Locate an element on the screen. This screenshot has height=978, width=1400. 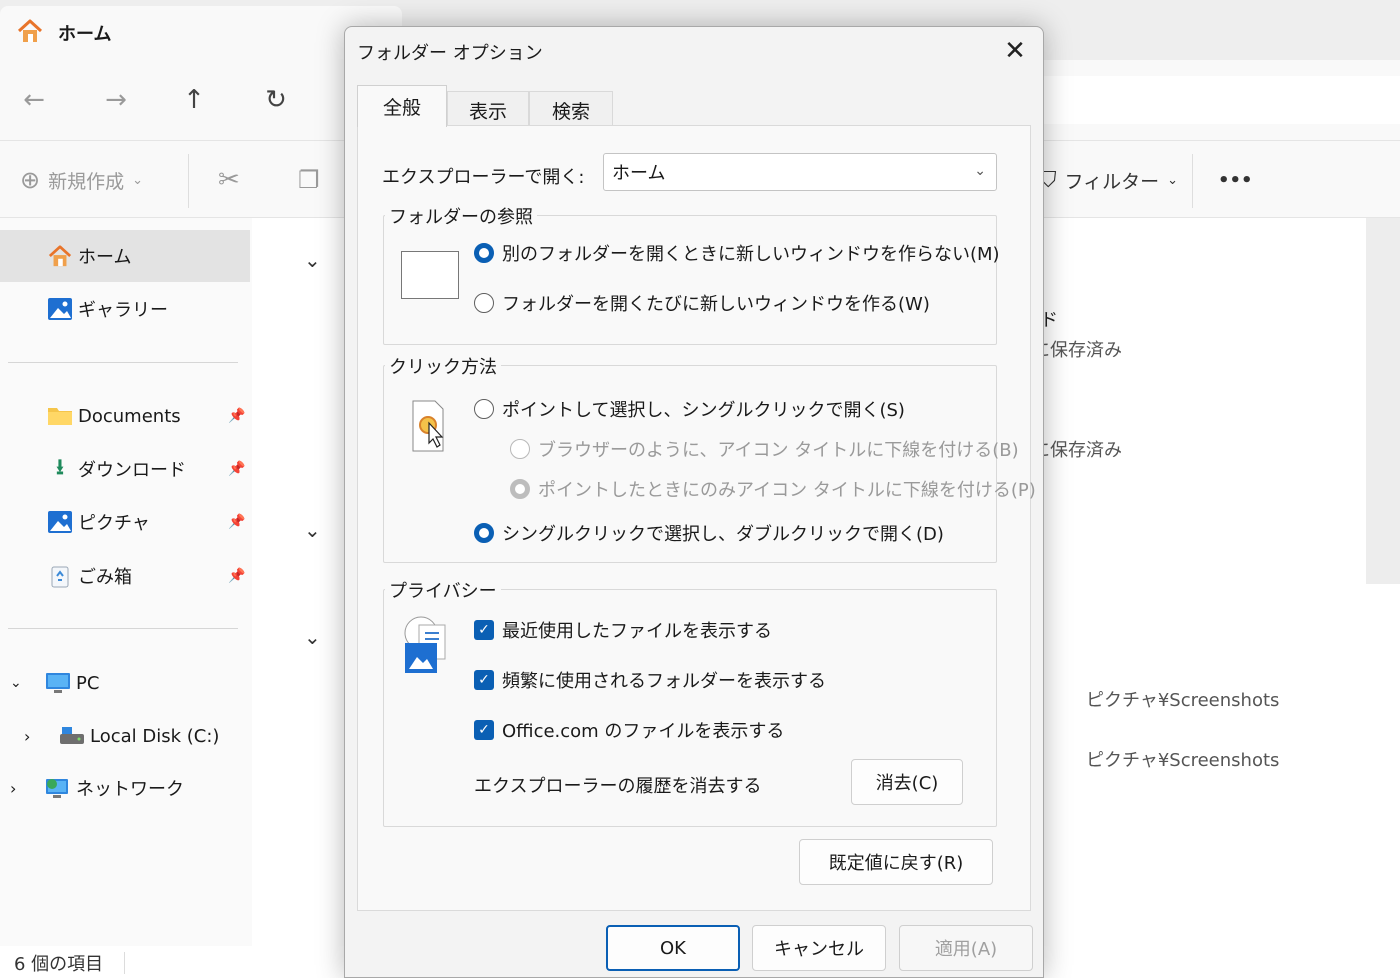
sidebar-item-gallery: ギャラリー is located at coordinates (125, 309).